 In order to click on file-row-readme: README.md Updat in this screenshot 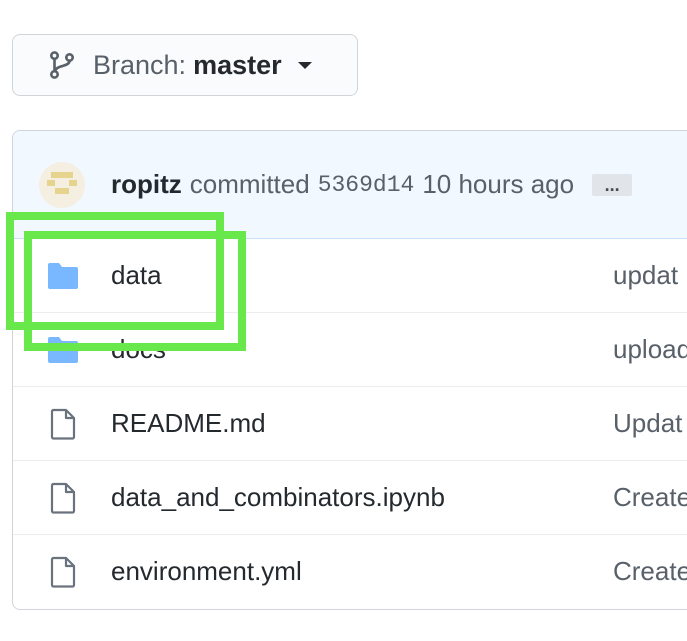, I will do `click(350, 423)`.